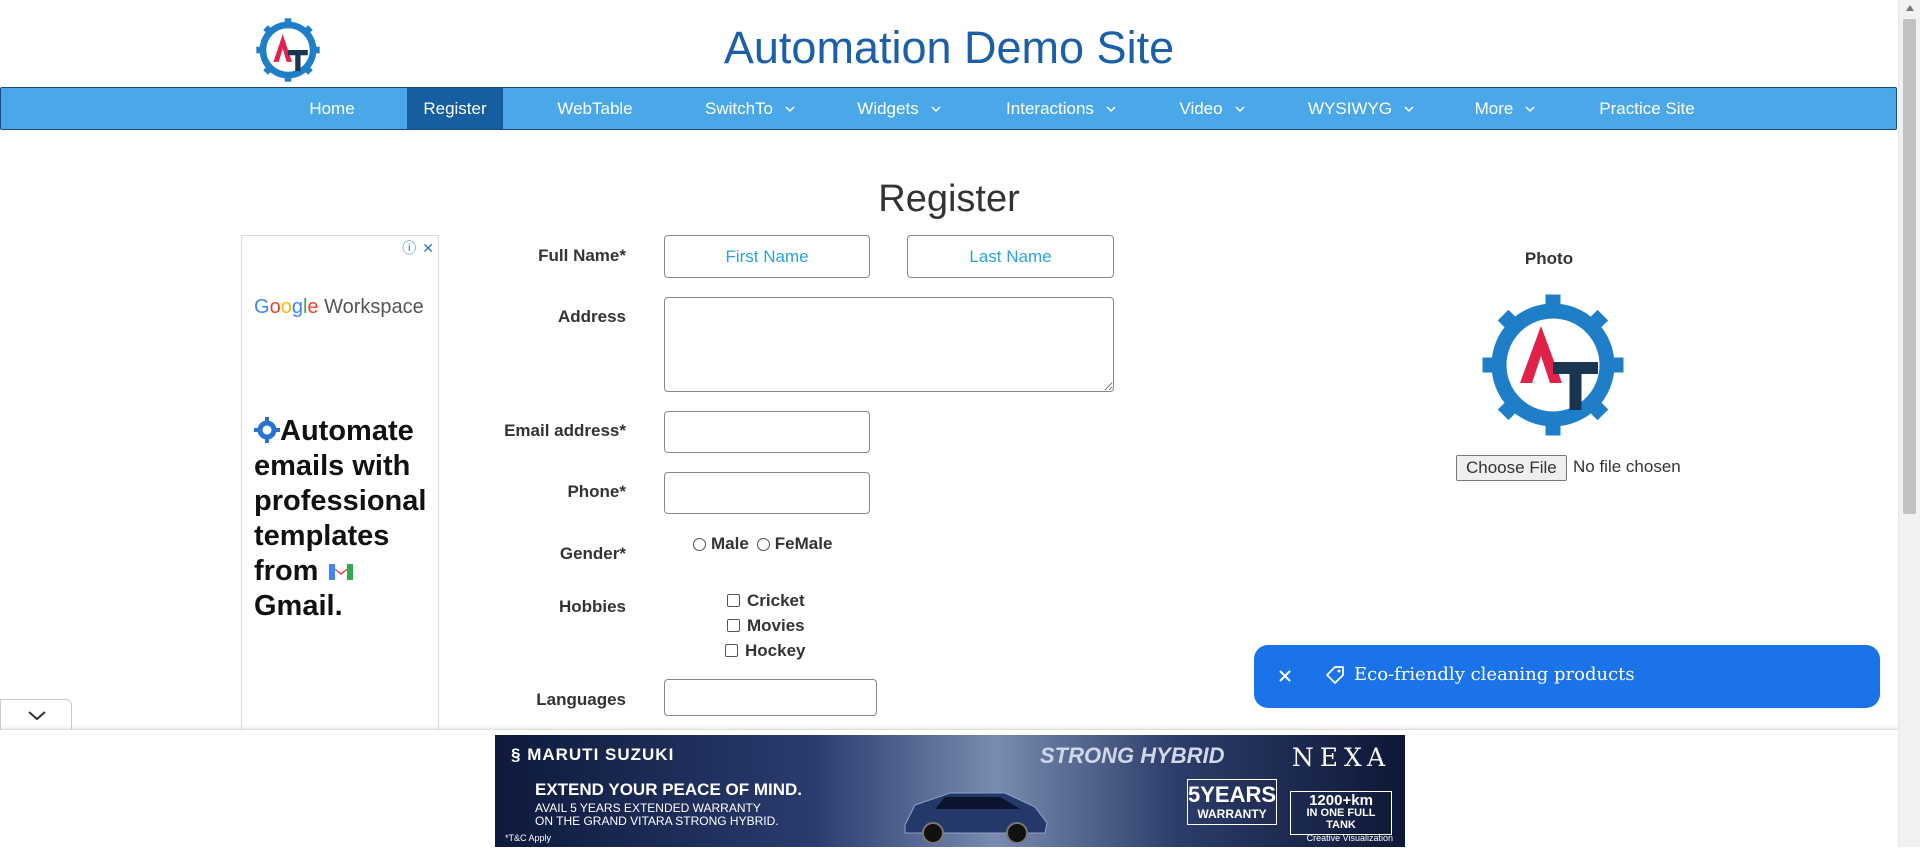  What do you see at coordinates (298, 606) in the screenshot?
I see `ad-copy-brand: Gmail.` at bounding box center [298, 606].